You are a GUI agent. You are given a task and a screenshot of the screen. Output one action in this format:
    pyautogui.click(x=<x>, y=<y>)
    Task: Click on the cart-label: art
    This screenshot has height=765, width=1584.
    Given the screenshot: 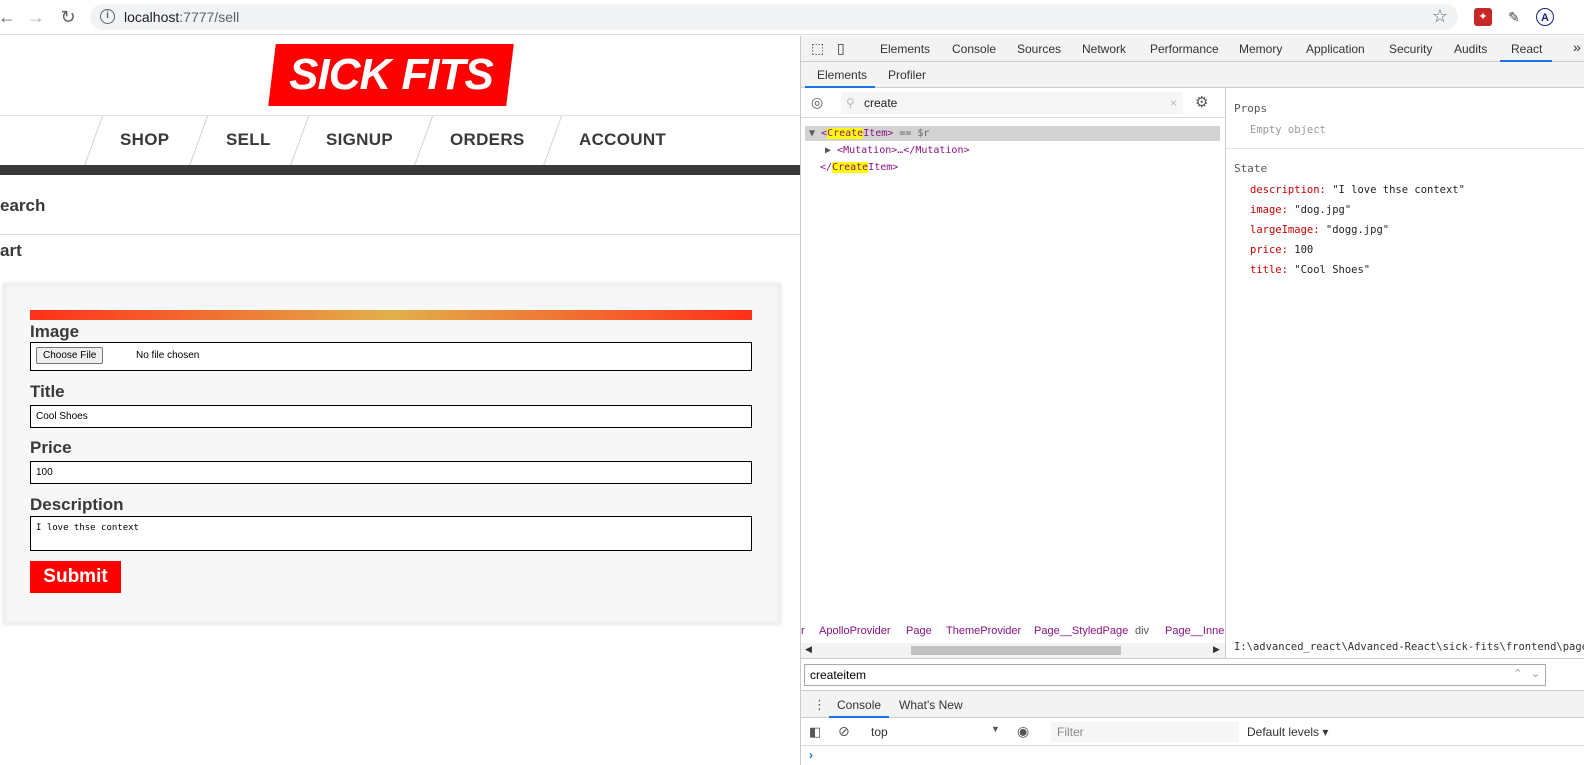 What is the action you would take?
    pyautogui.click(x=11, y=251)
    